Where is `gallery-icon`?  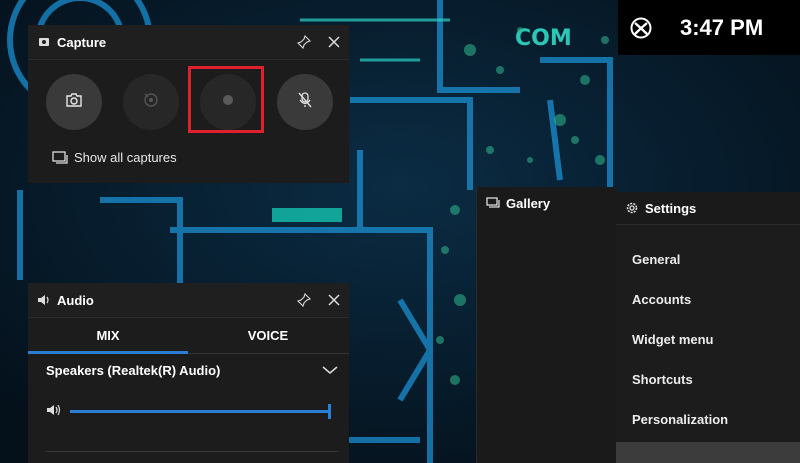
gallery-icon is located at coordinates (493, 203).